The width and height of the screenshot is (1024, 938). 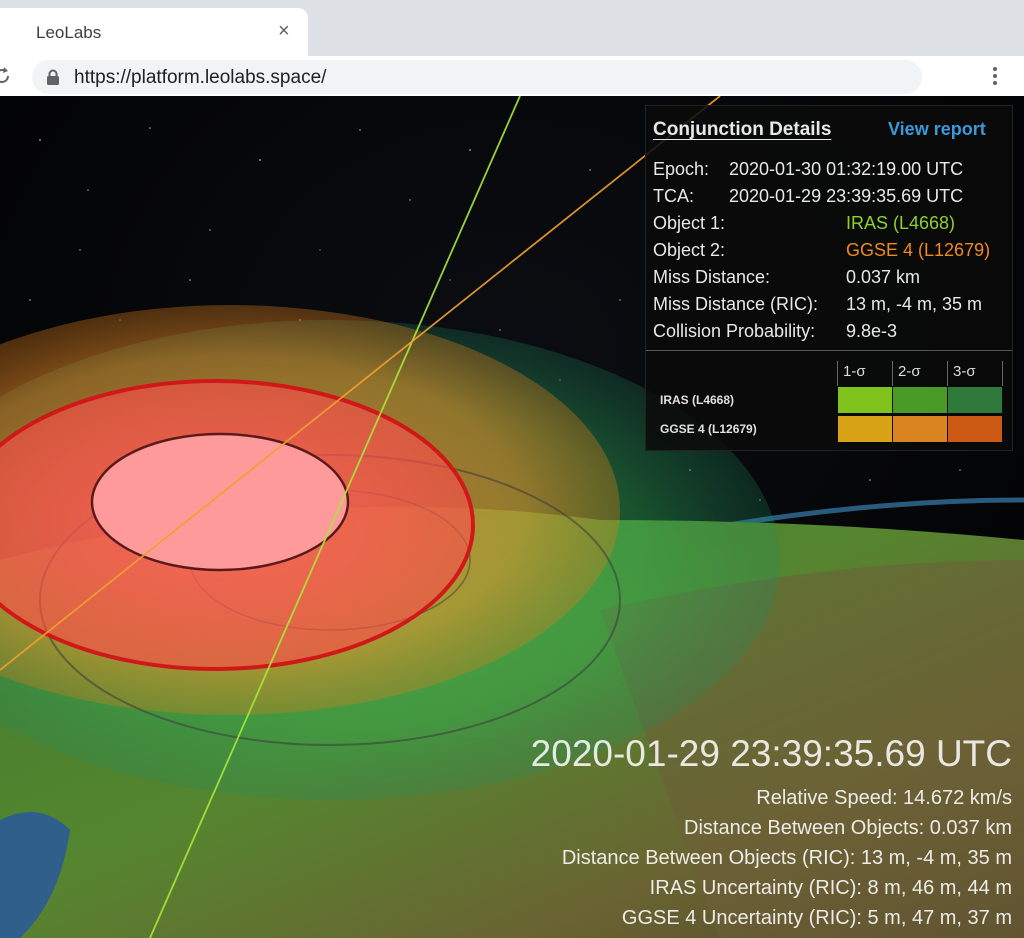 What do you see at coordinates (884, 798) in the screenshot?
I see `relative-speed: Relative Speed: 14.672 km/s` at bounding box center [884, 798].